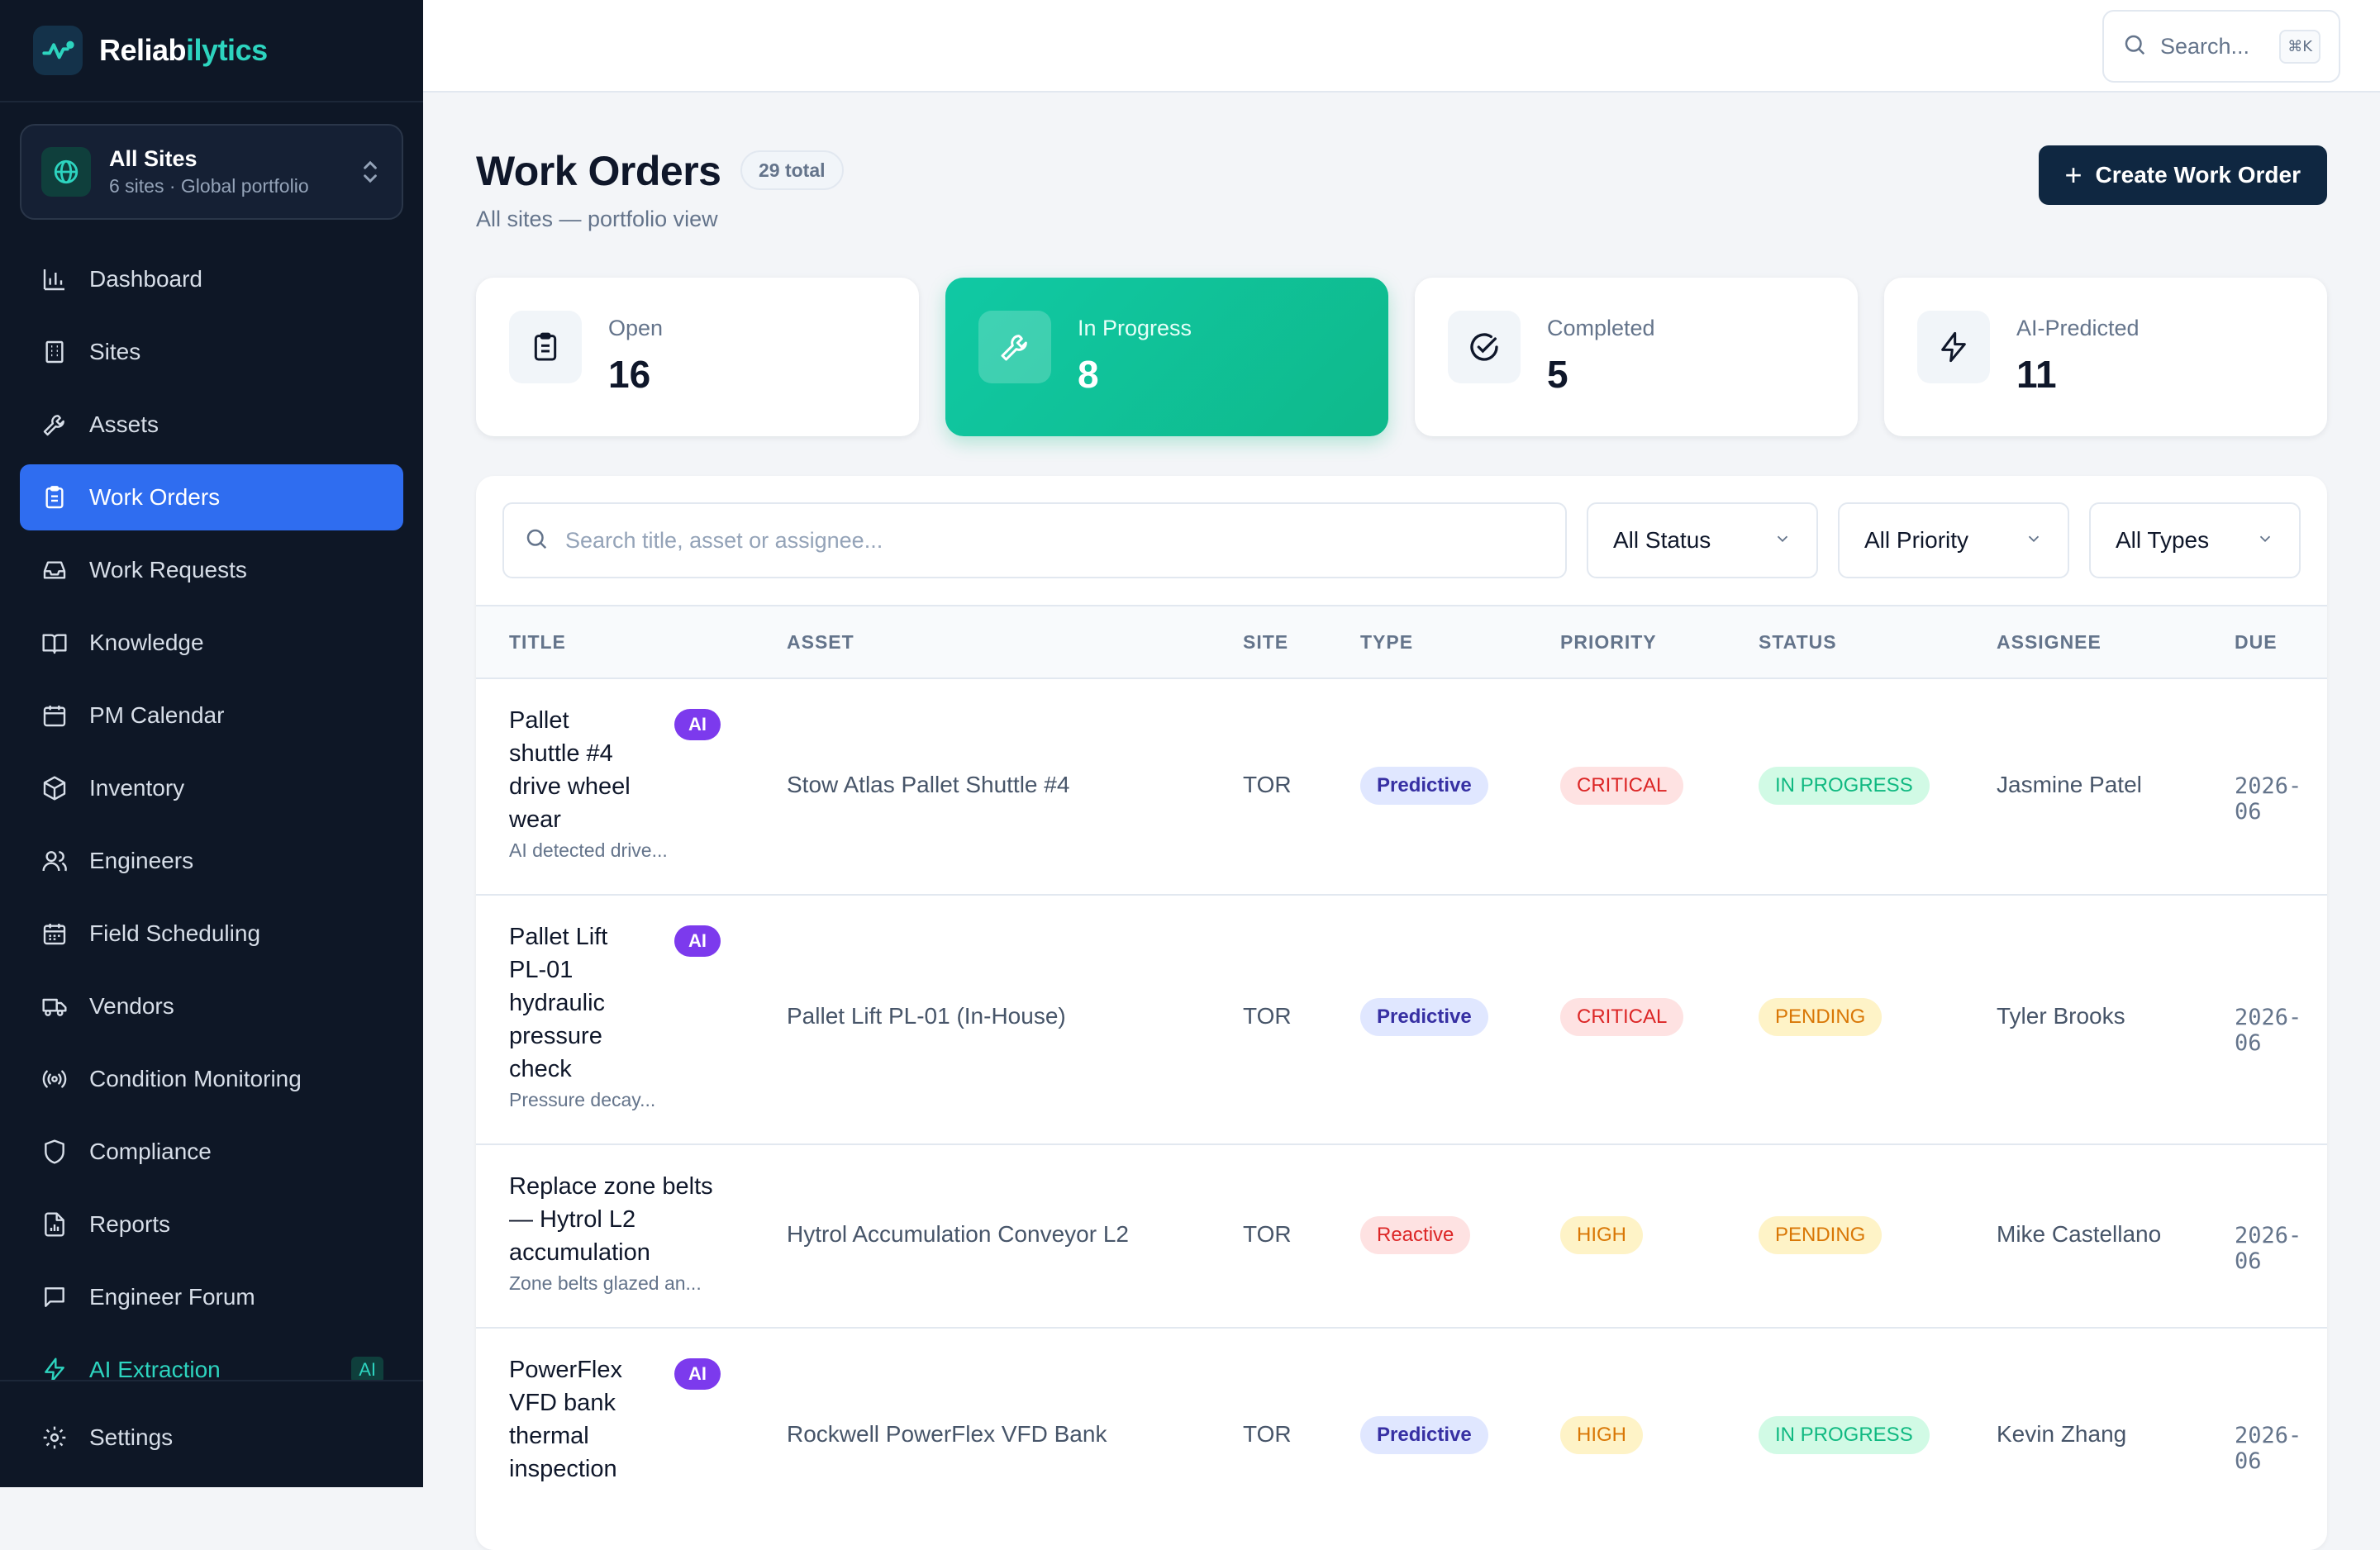  Describe the element at coordinates (2105, 357) in the screenshot. I see `stat-card-ai-predicted: AI-Predicted 11` at that location.